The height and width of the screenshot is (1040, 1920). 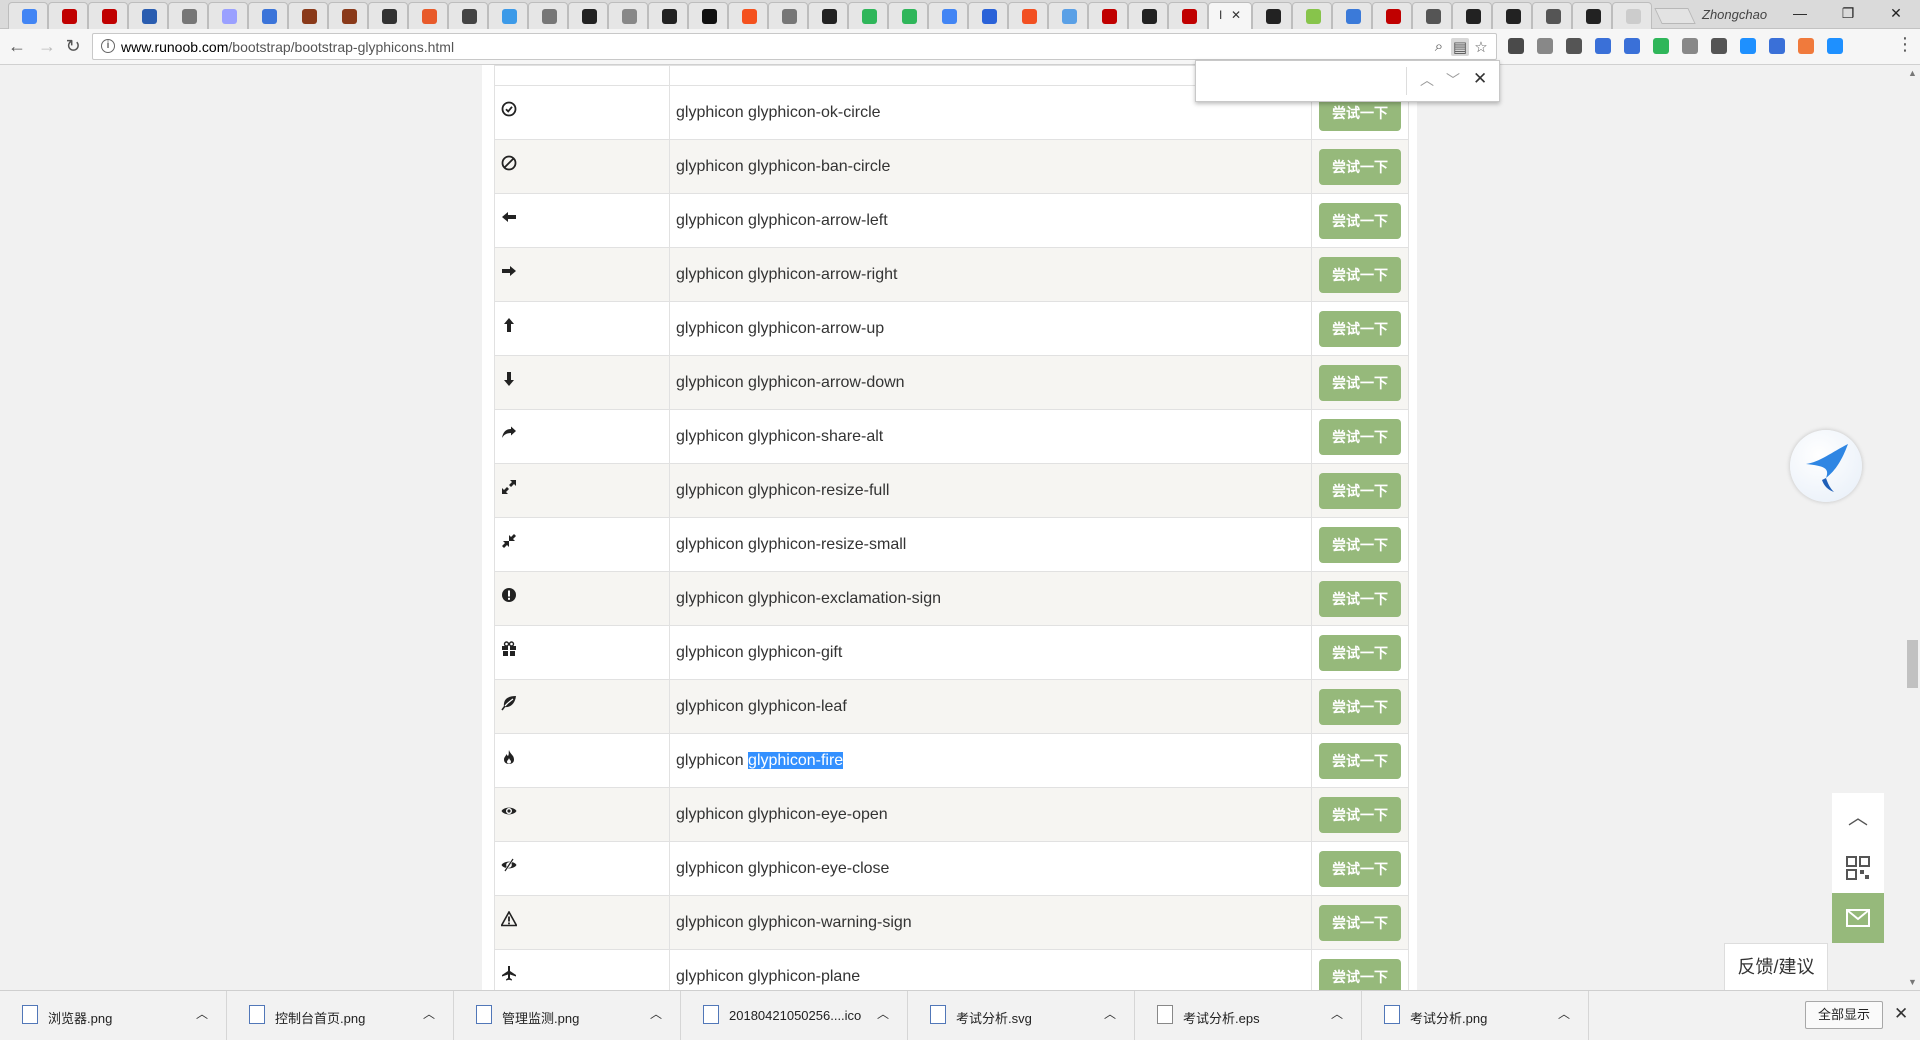 I want to click on minimize-icon: —, so click(x=1800, y=13).